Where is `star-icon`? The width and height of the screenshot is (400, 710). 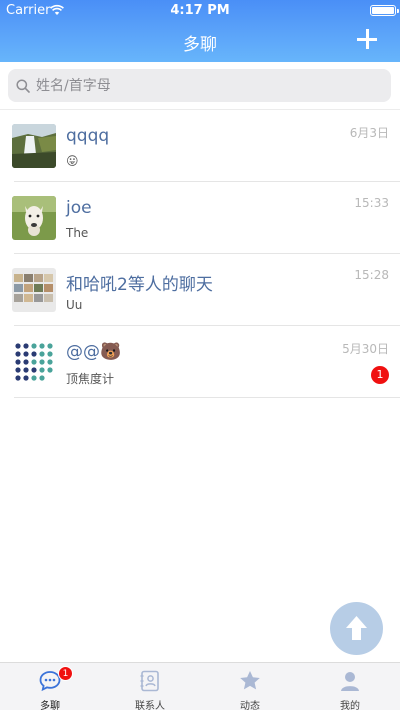
star-icon is located at coordinates (250, 680).